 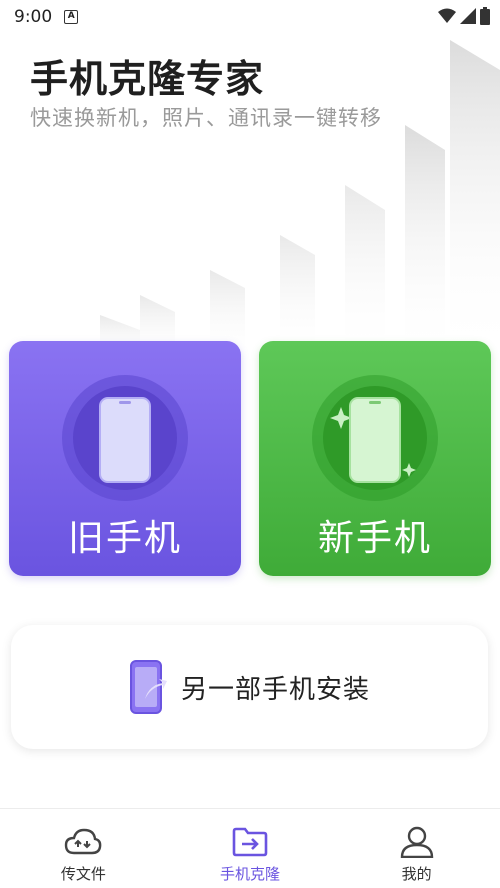 I want to click on nav-label: 传文件, so click(x=83, y=874).